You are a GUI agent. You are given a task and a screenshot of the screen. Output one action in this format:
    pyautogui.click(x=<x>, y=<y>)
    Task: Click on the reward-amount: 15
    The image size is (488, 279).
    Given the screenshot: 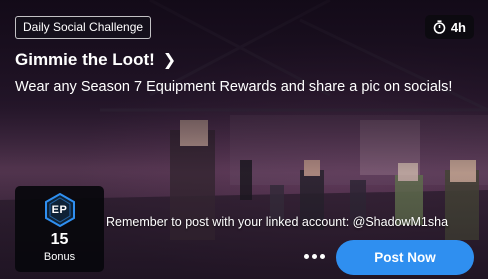 What is the action you would take?
    pyautogui.click(x=59, y=239)
    